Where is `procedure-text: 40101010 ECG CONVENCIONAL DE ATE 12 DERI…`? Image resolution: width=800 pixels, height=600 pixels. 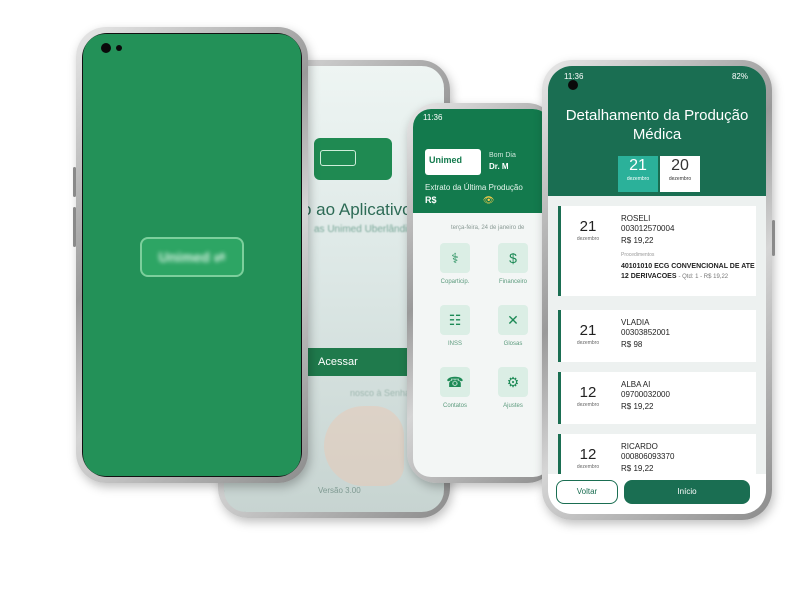
procedure-text: 40101010 ECG CONVENCIONAL DE ATE 12 DERI… is located at coordinates (689, 272).